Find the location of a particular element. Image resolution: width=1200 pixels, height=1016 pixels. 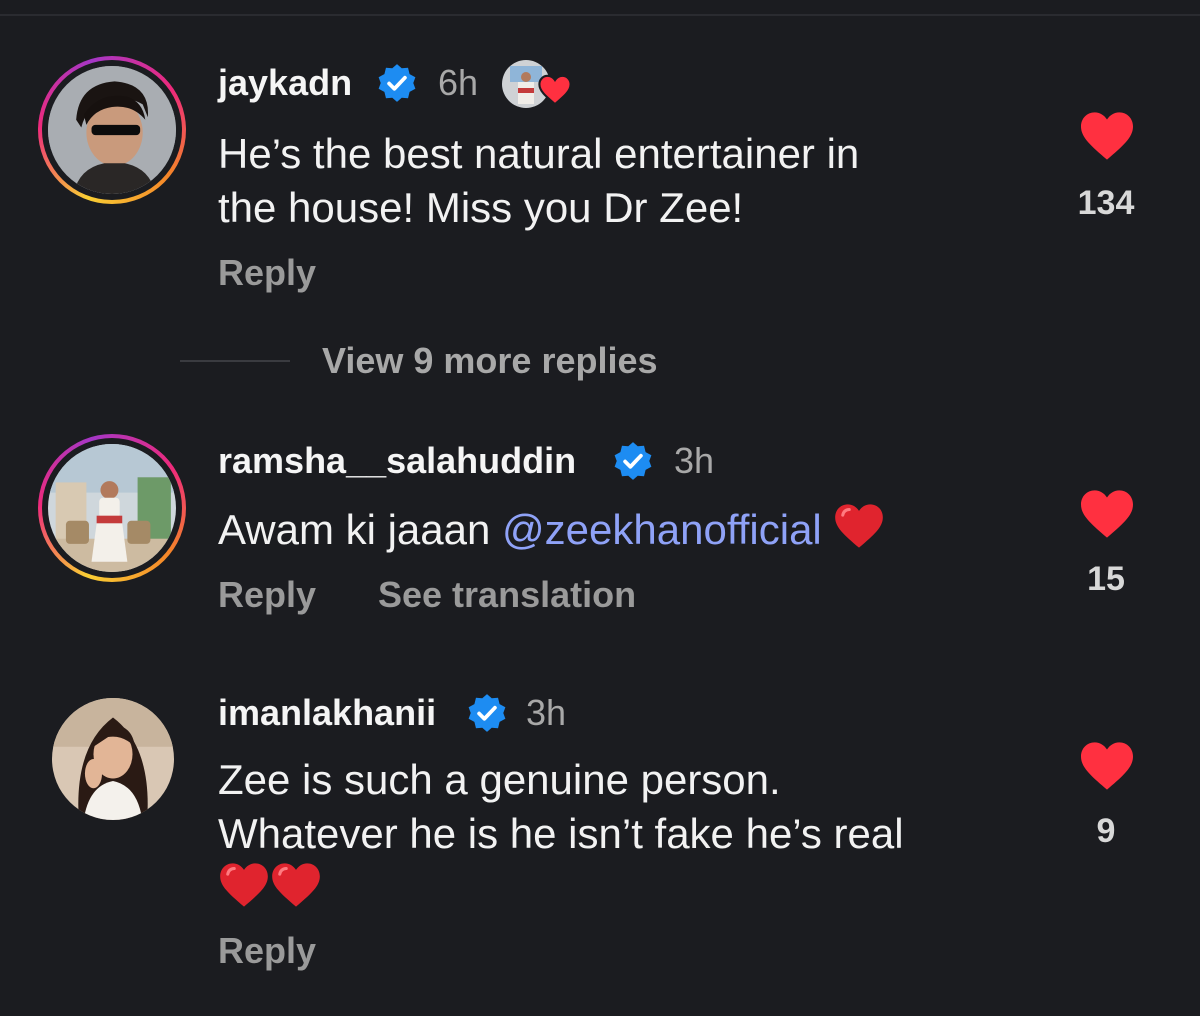

comment-username: ramsha__salahuddin is located at coordinates (397, 461).